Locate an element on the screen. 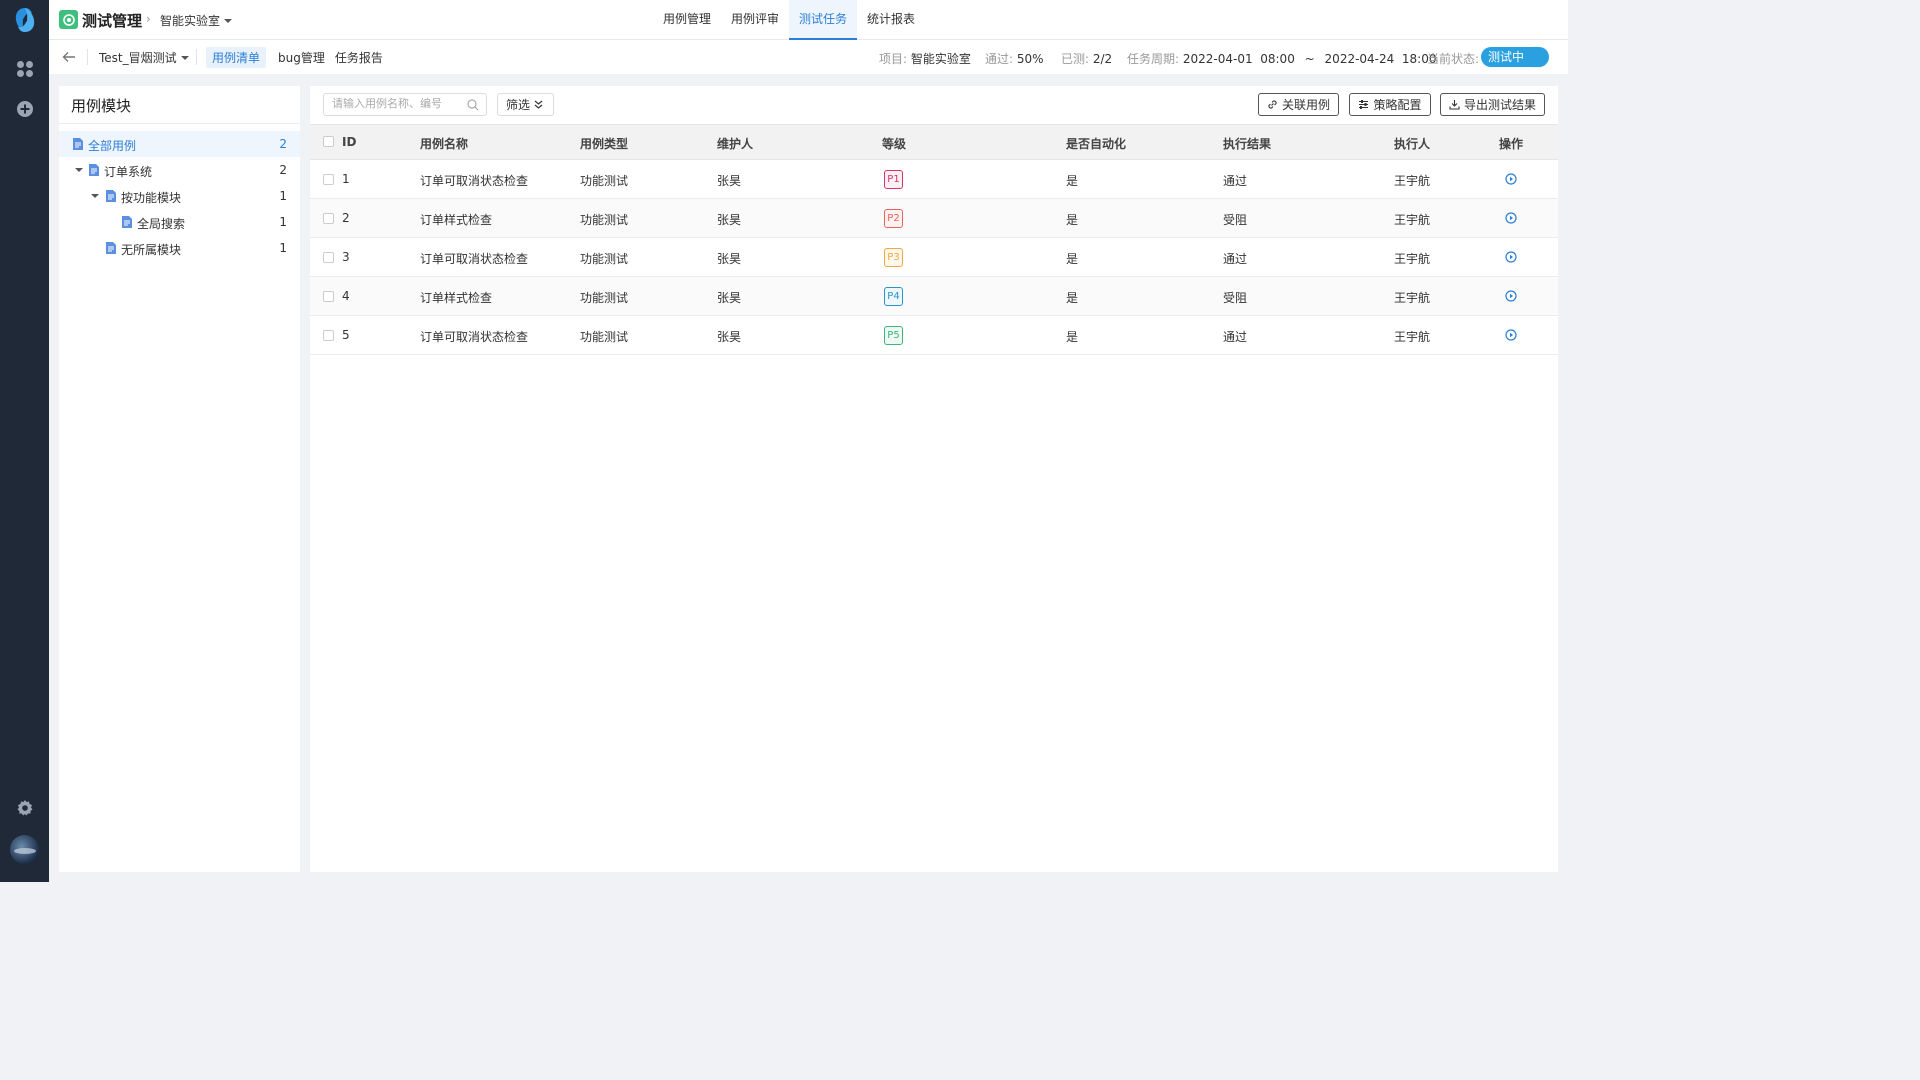 The width and height of the screenshot is (1920, 1080). export-results-button: 导出测试结果 is located at coordinates (1492, 104).